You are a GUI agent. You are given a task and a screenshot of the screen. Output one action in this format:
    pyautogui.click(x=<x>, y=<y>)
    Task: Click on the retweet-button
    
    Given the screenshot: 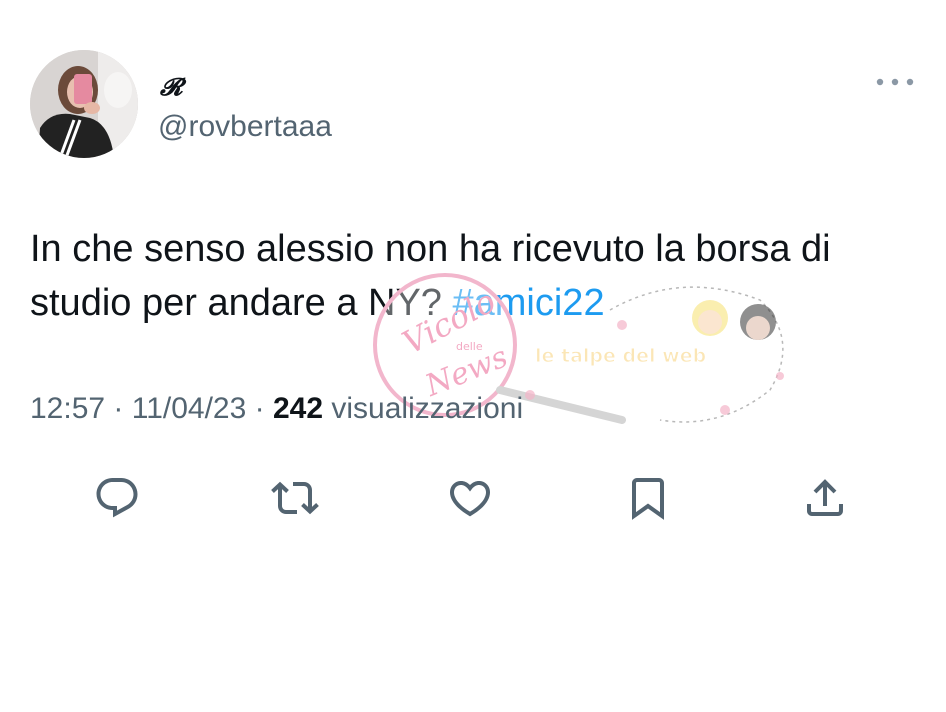 What is the action you would take?
    pyautogui.click(x=295, y=498)
    